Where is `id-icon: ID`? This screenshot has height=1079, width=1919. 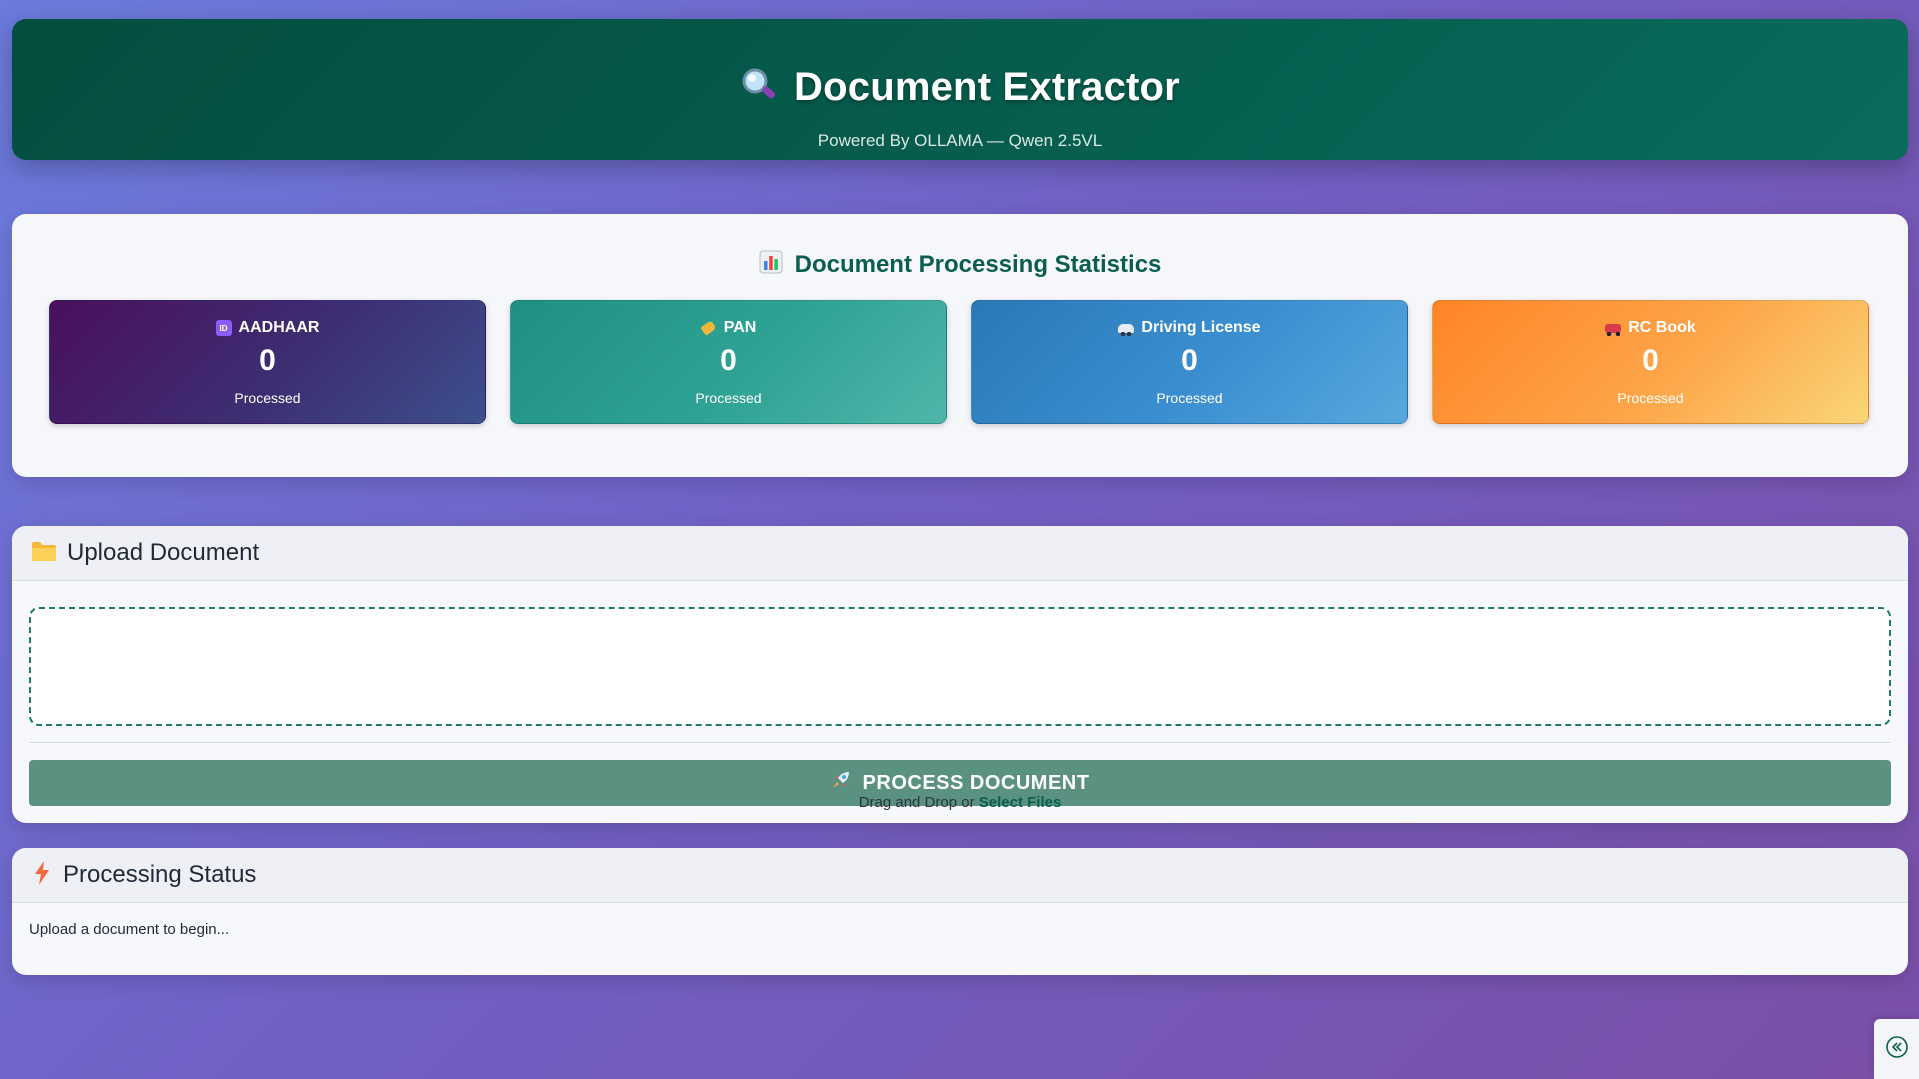
id-icon: ID is located at coordinates (223, 328).